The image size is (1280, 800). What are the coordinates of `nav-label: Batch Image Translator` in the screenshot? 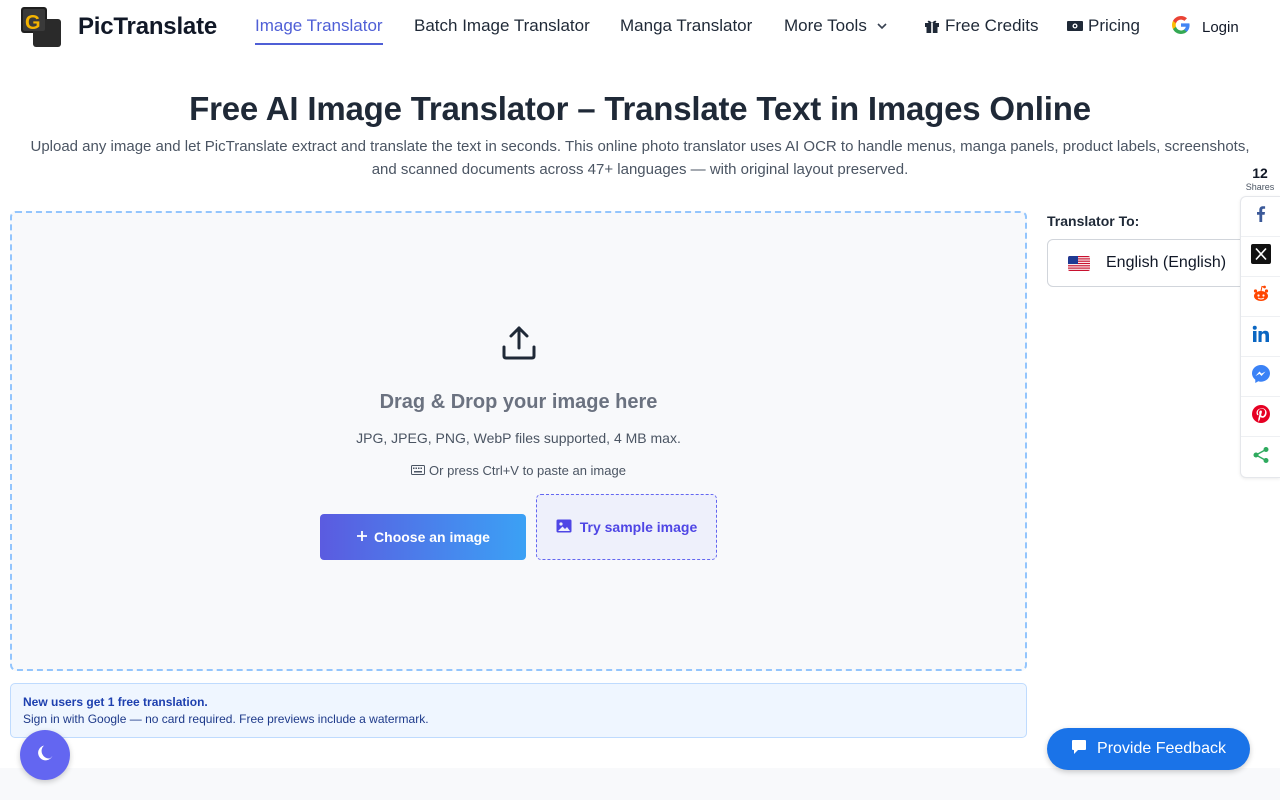 It's located at (502, 25).